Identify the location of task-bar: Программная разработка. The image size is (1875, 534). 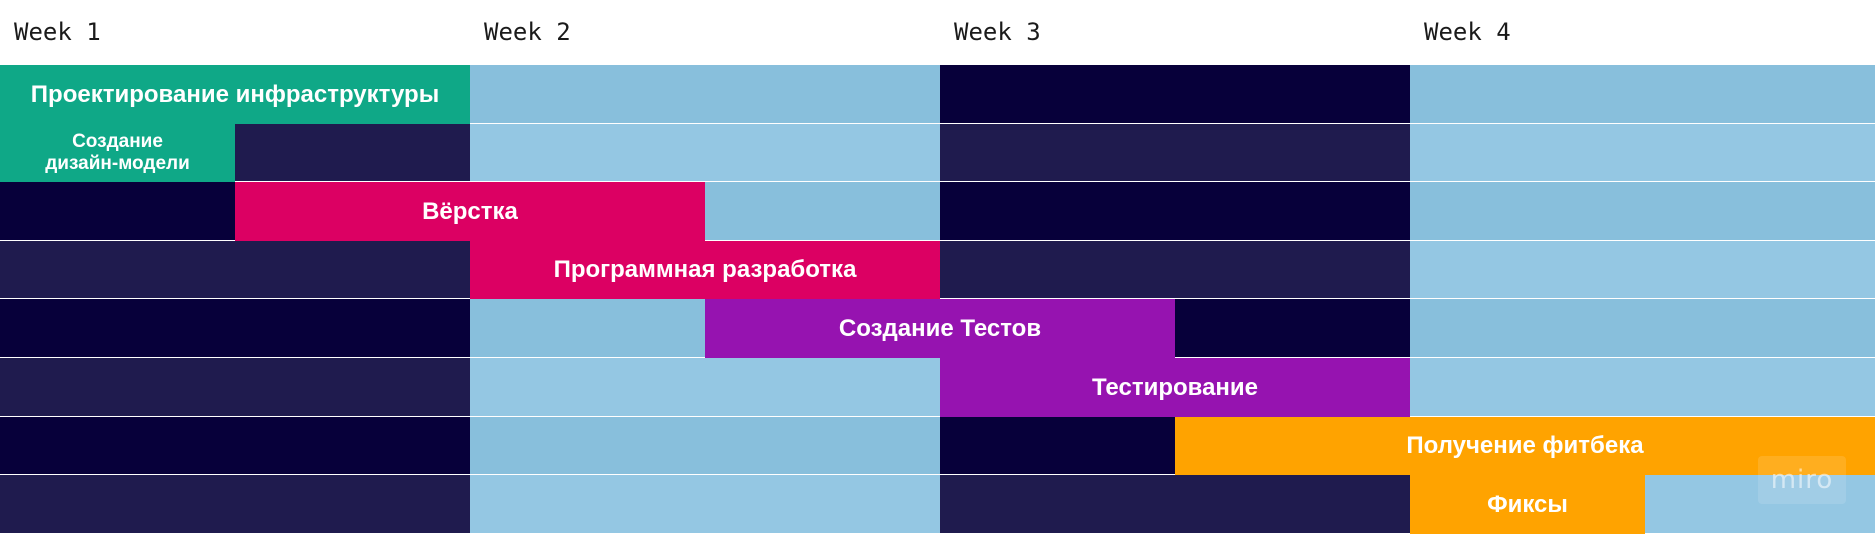
(705, 270).